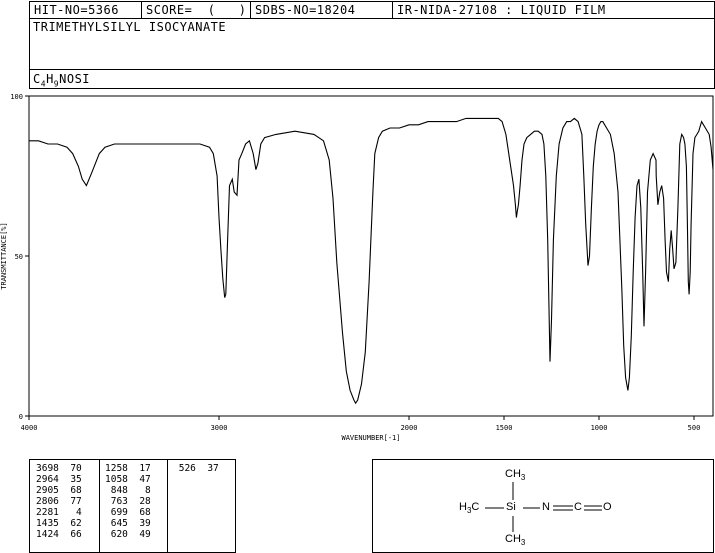 The width and height of the screenshot is (715, 553). Describe the element at coordinates (76, 10) in the screenshot. I see `hit-number: HIT-NO=5366` at that location.